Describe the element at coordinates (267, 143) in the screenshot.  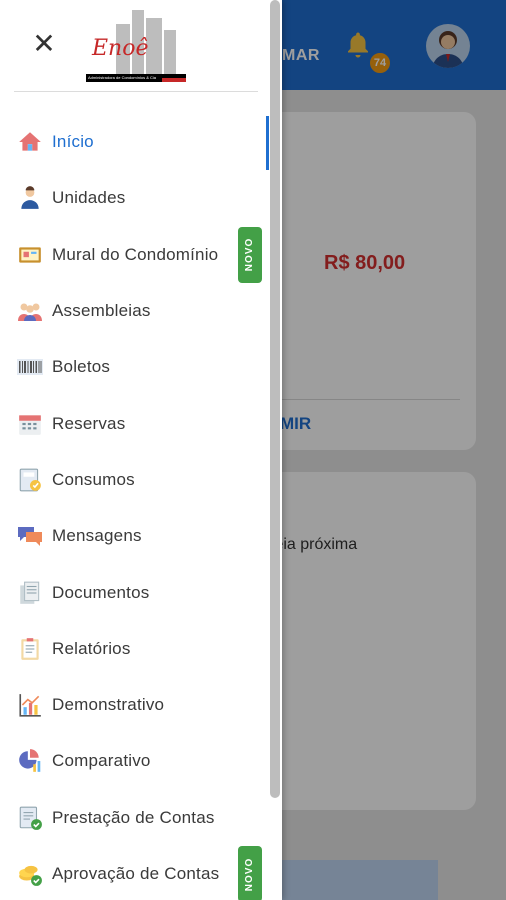
I see `active-indicator` at that location.